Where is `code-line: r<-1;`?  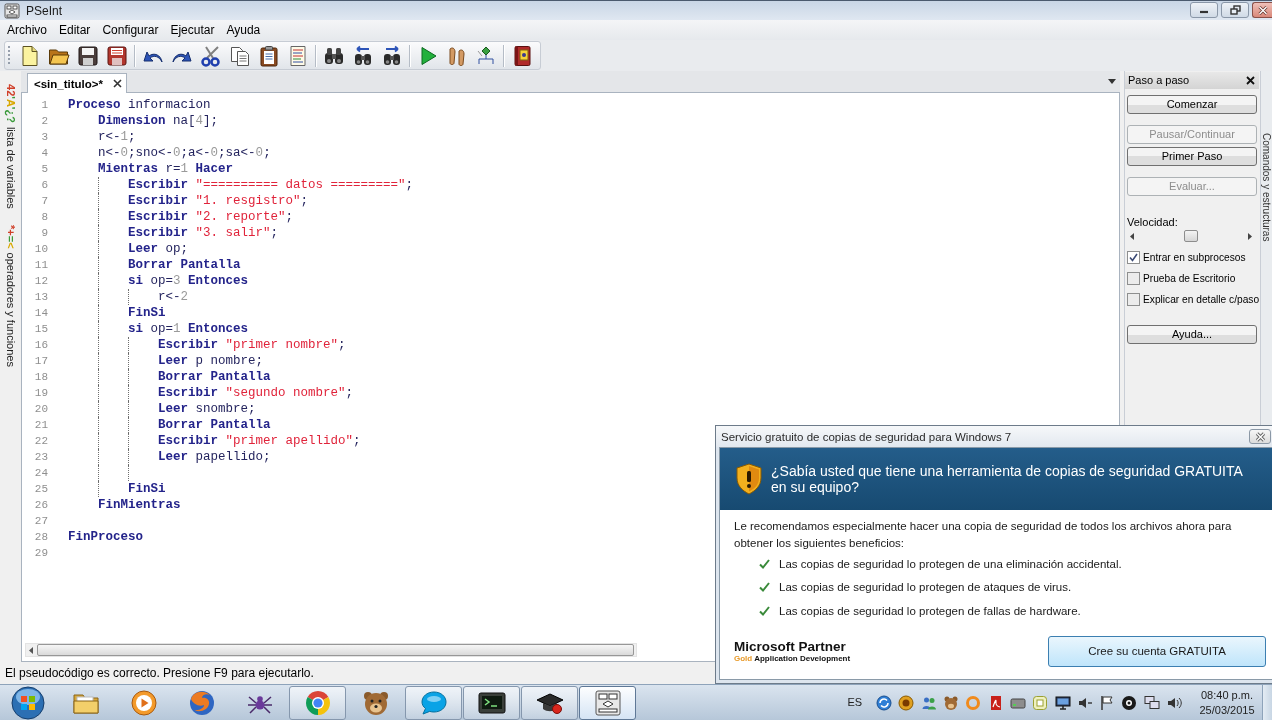
code-line: r<-1; is located at coordinates (117, 137).